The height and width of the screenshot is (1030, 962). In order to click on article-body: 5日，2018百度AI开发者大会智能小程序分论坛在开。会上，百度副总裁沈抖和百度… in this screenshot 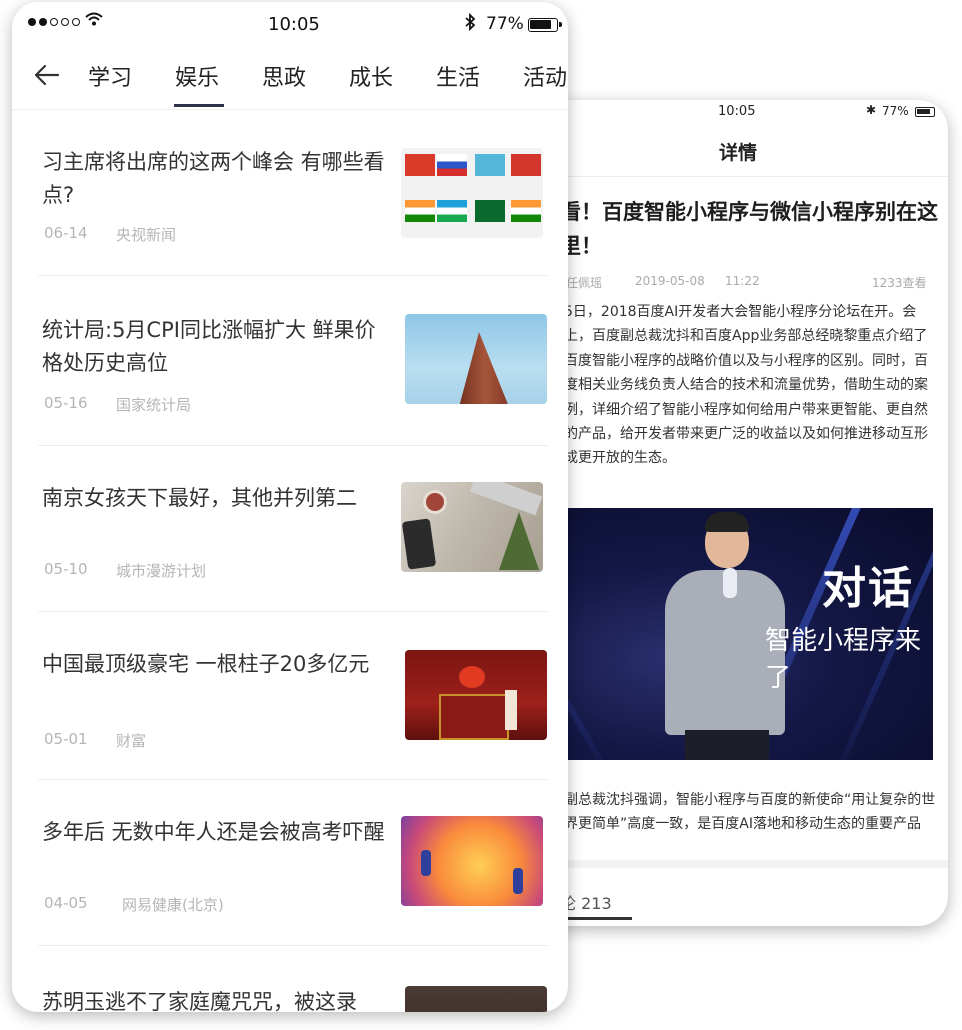, I will do `click(746, 385)`.